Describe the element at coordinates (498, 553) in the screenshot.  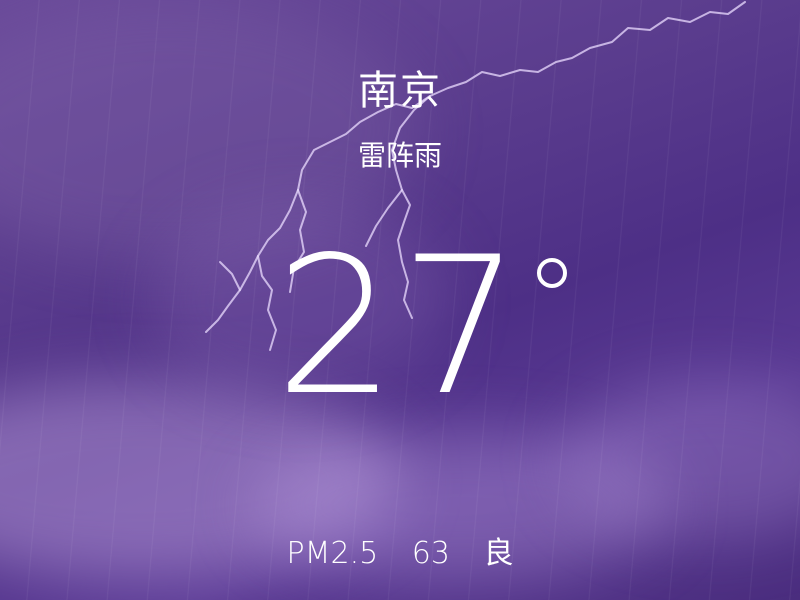
I see `aqi-level: 良` at that location.